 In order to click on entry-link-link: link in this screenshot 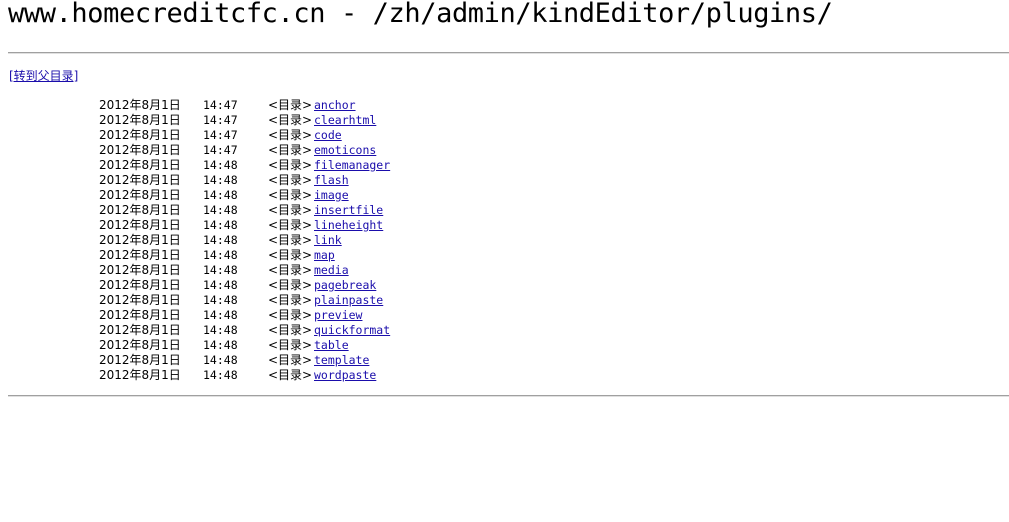, I will do `click(328, 240)`.